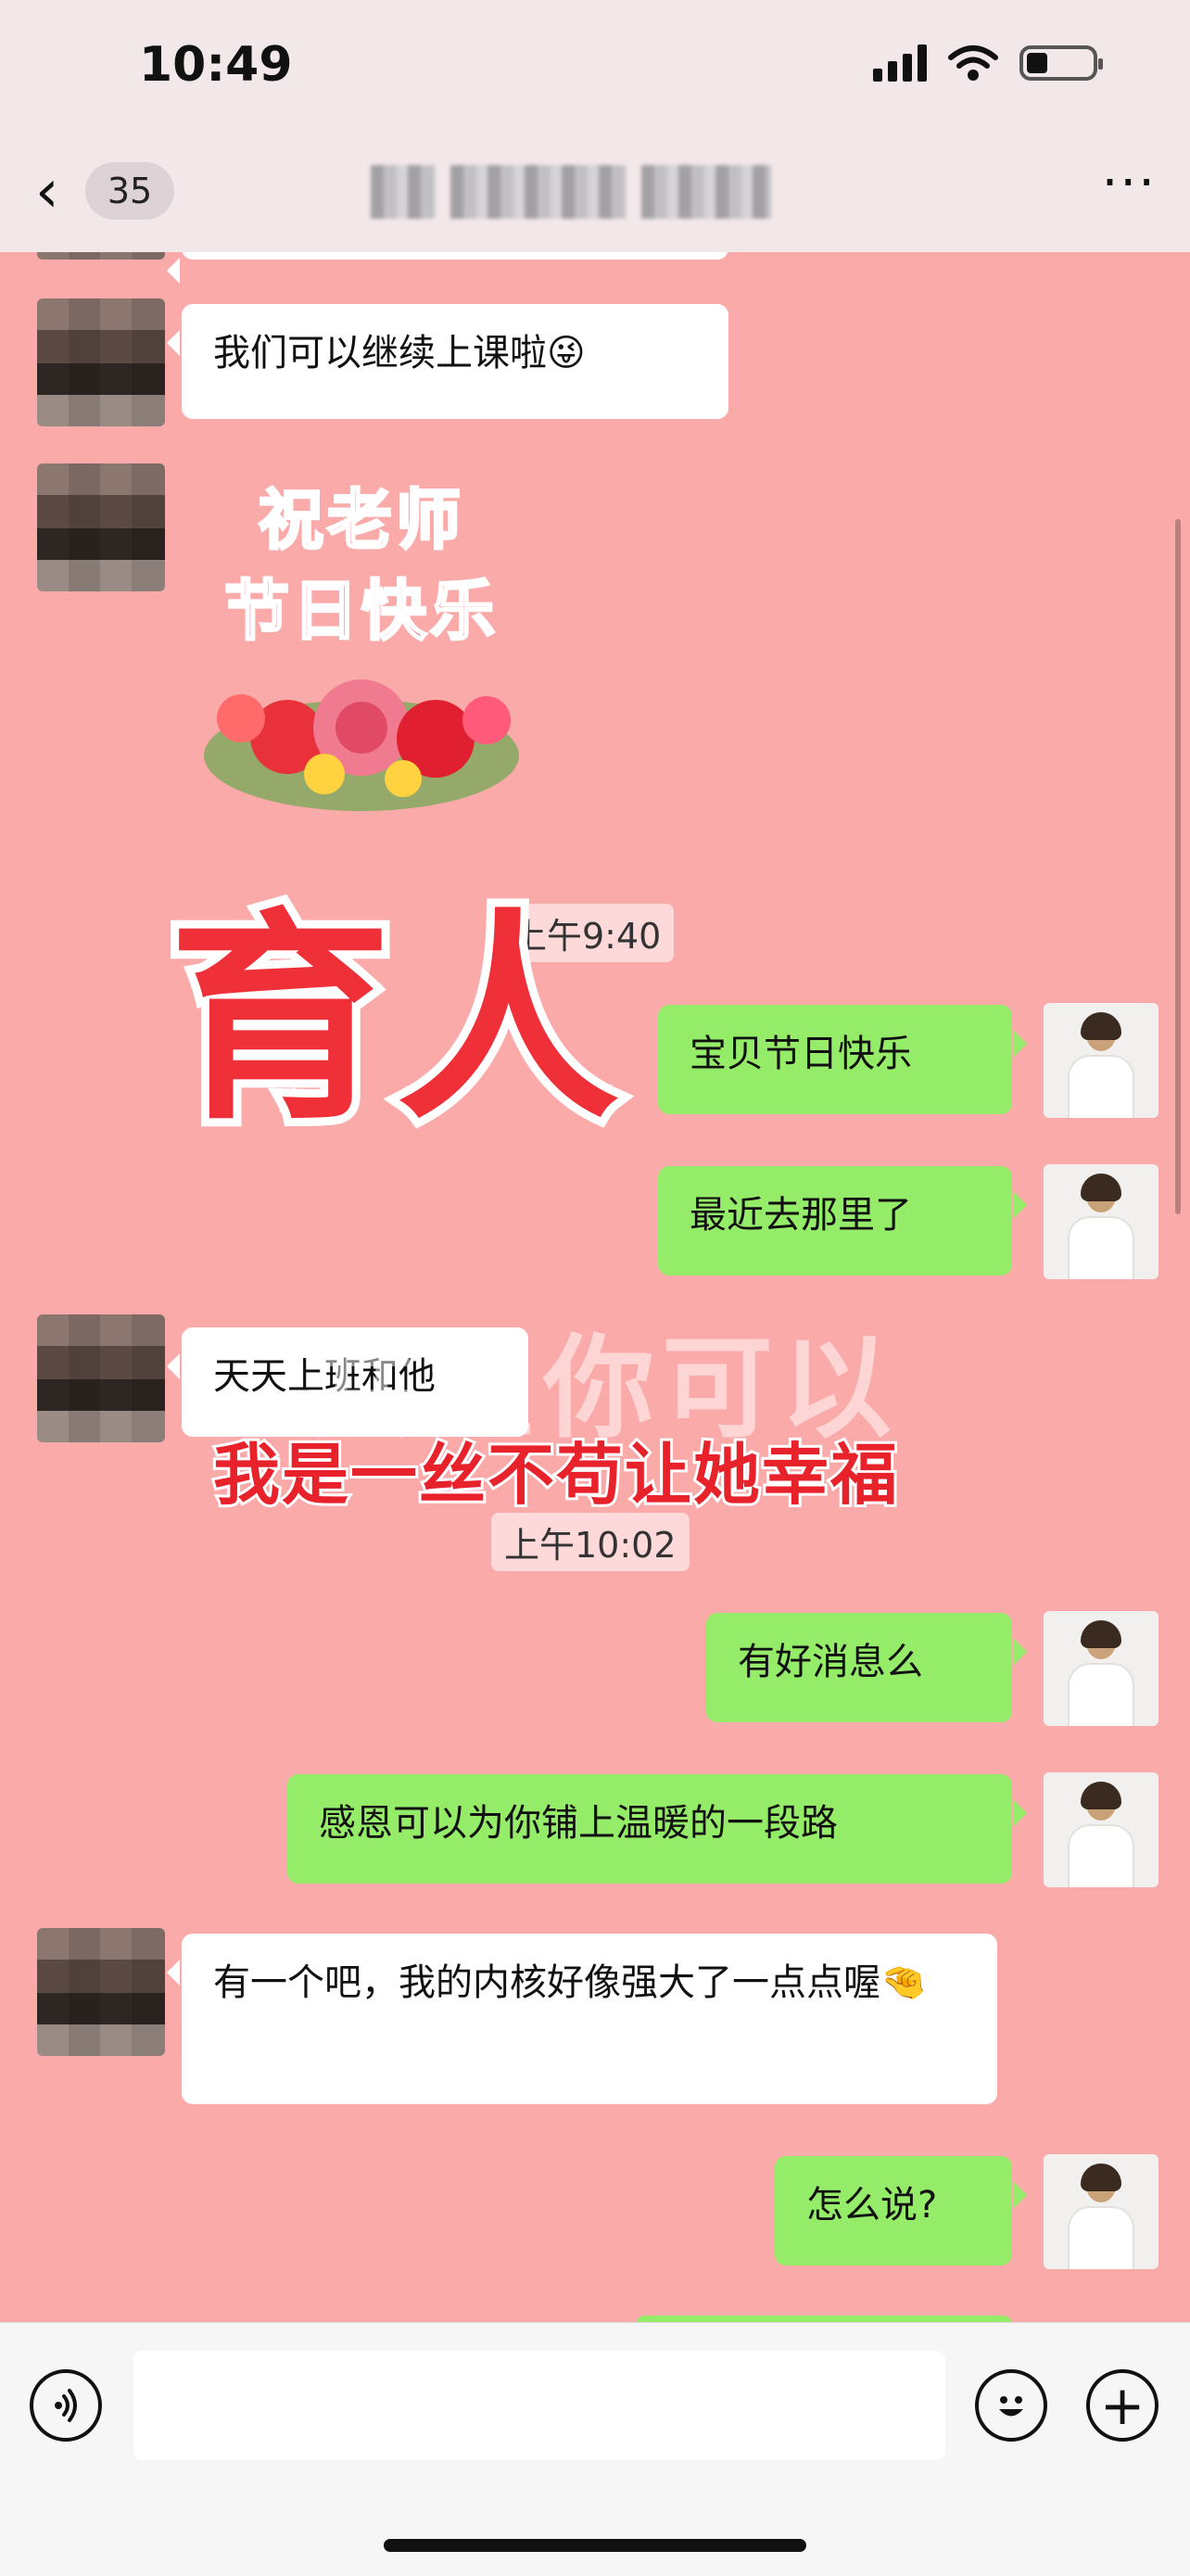 This screenshot has width=1190, height=2576. I want to click on chevron-left-icon: ‹, so click(47, 192).